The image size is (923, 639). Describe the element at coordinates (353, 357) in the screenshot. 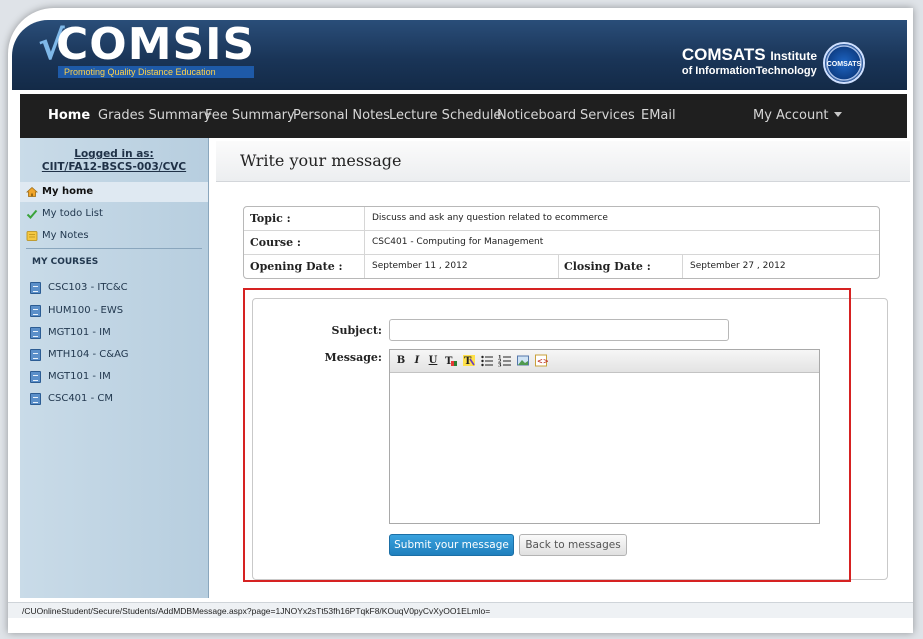

I see `message-label: Message:` at that location.